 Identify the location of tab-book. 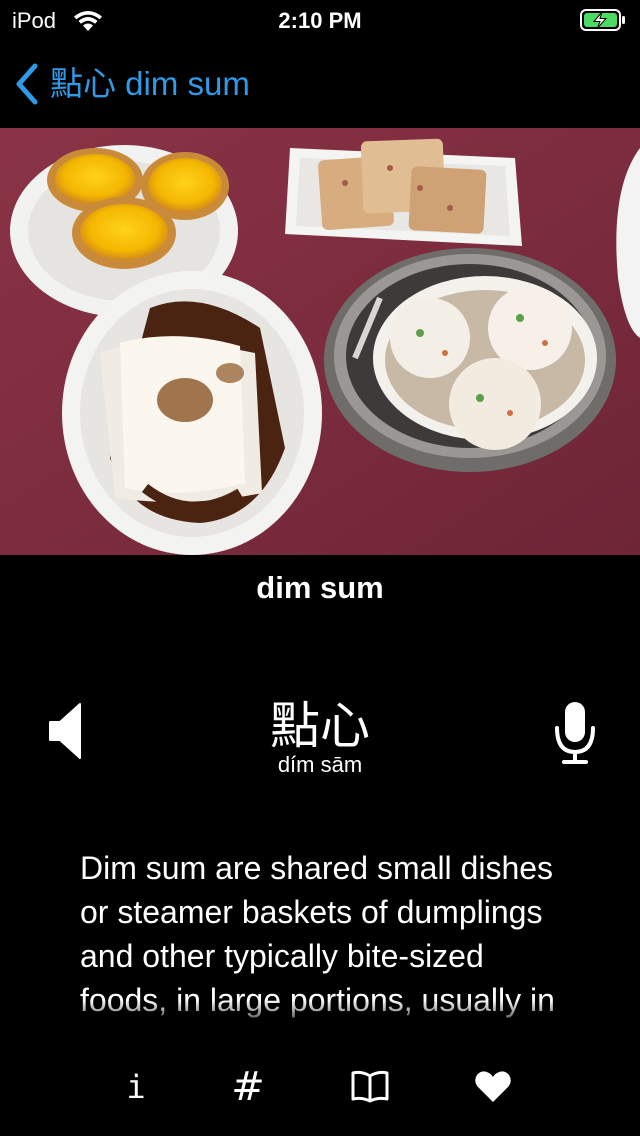
(370, 1087).